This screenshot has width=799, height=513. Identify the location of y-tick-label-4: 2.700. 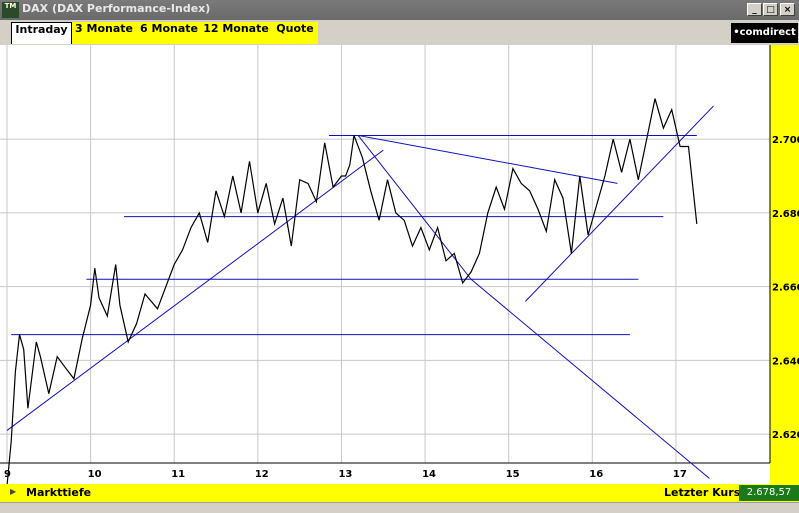
(785, 140).